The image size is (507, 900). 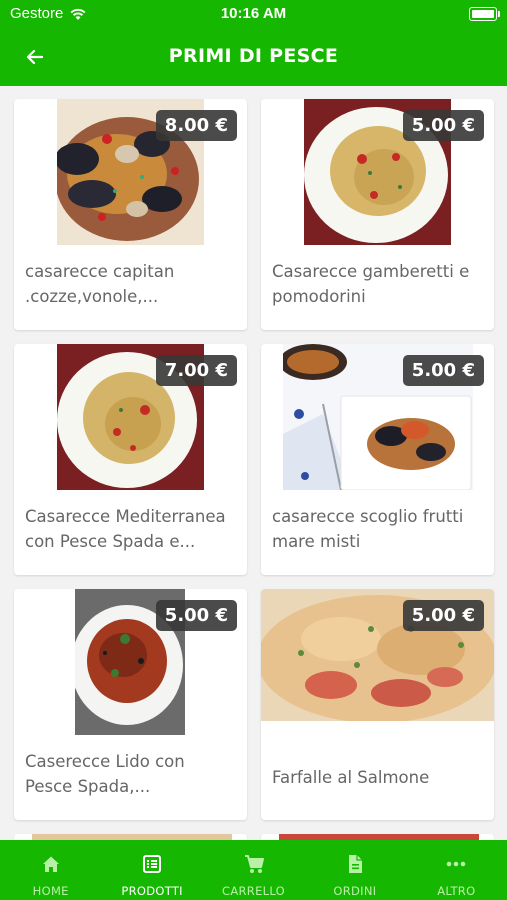 I want to click on tab-carrello: CARRELLO, so click(x=253, y=870).